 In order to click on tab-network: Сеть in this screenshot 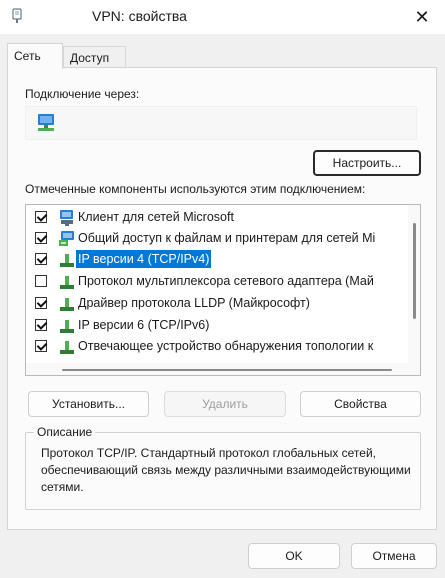, I will do `click(35, 56)`.